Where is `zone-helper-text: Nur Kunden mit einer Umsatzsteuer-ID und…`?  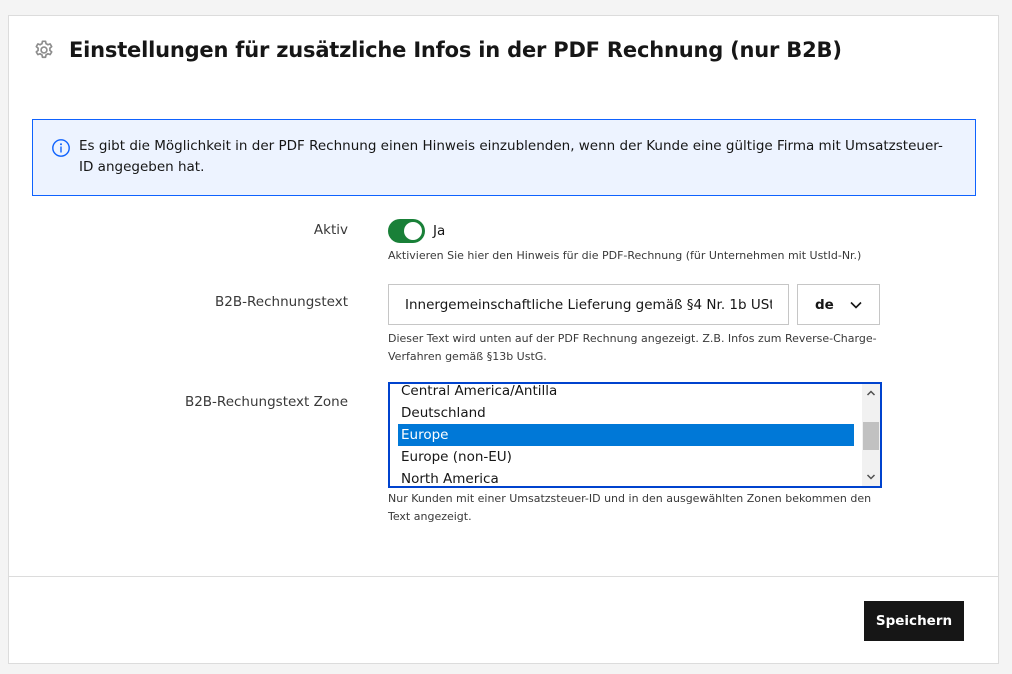
zone-helper-text: Nur Kunden mit einer Umsatzsteuer-ID und… is located at coordinates (630, 507).